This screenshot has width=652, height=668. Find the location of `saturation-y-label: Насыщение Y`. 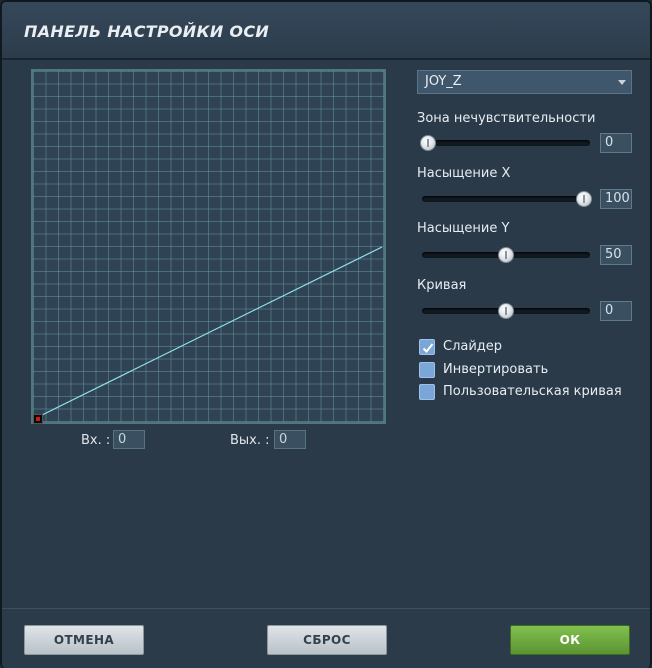

saturation-y-label: Насыщение Y is located at coordinates (463, 228).